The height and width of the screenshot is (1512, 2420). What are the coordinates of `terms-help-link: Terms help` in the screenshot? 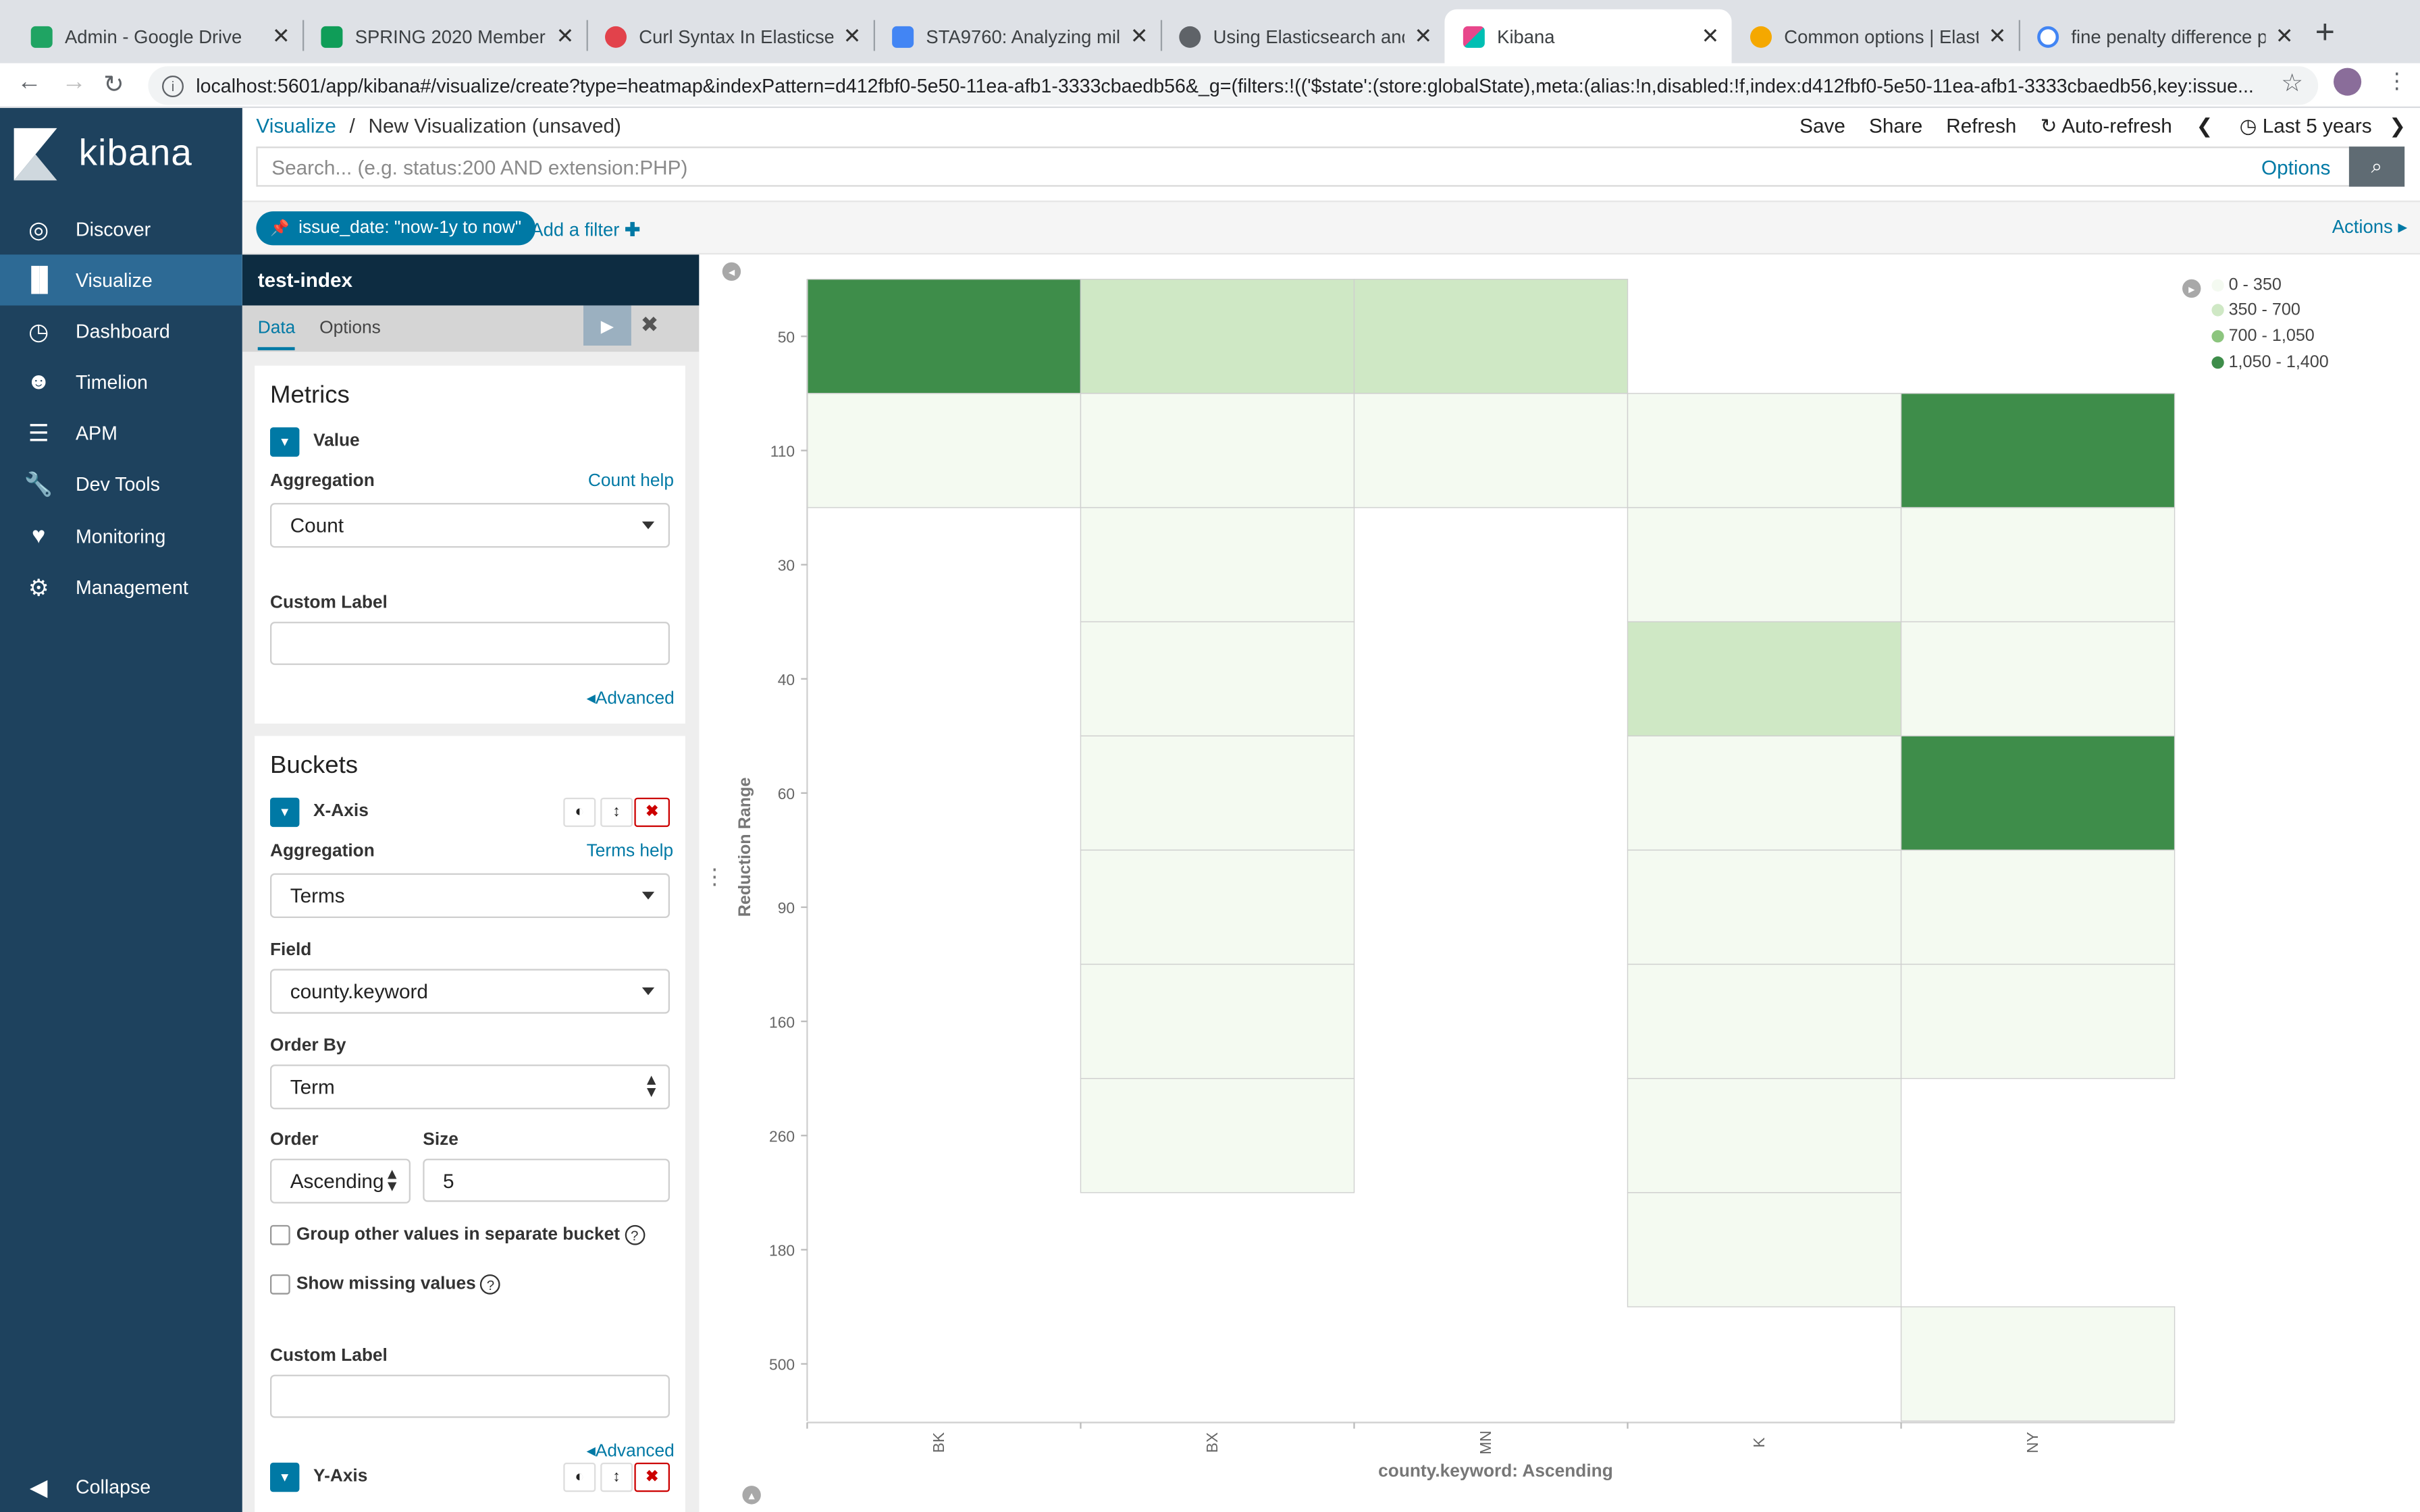 It's located at (630, 852).